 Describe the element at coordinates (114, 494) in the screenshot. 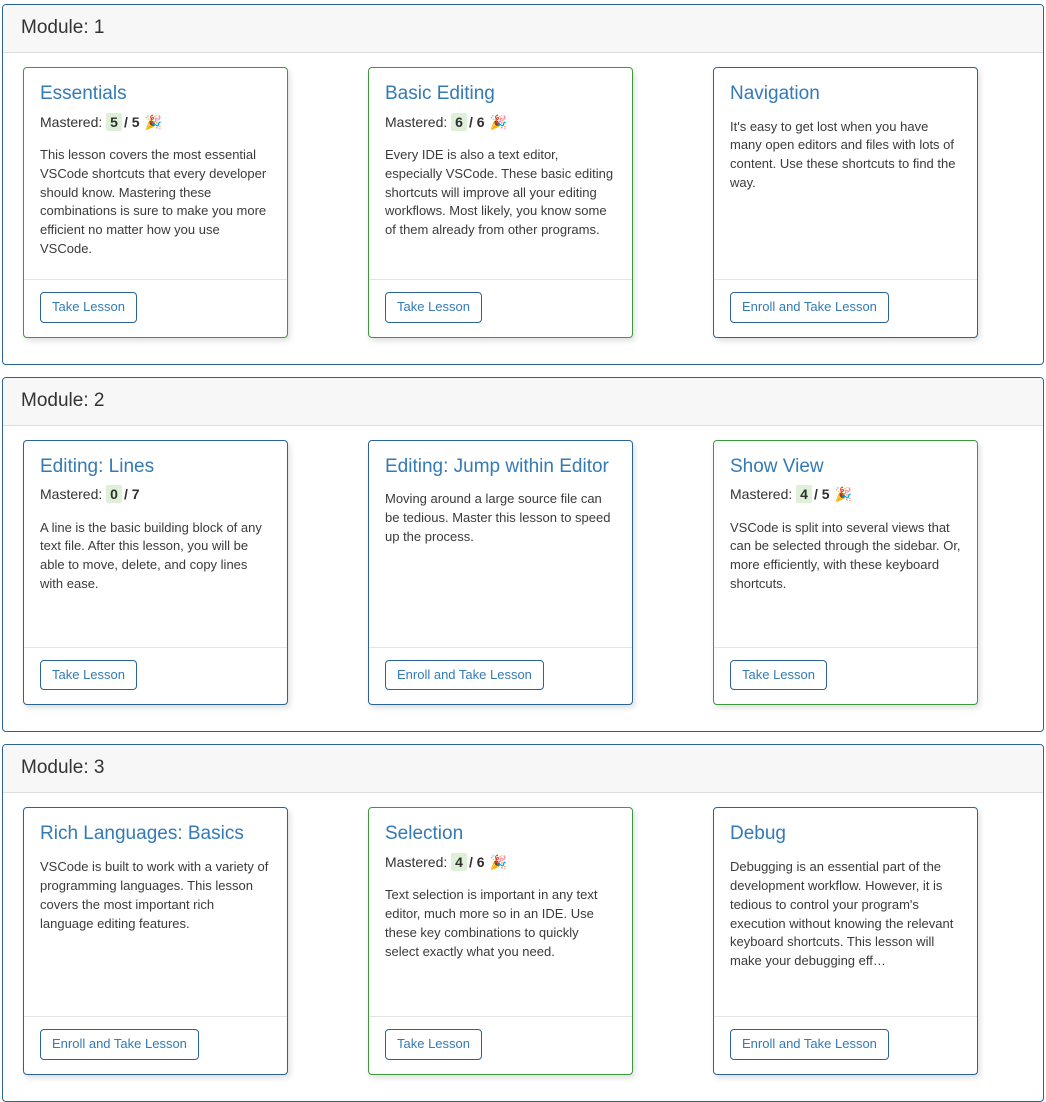

I see `mastered-count-badge: 0` at that location.